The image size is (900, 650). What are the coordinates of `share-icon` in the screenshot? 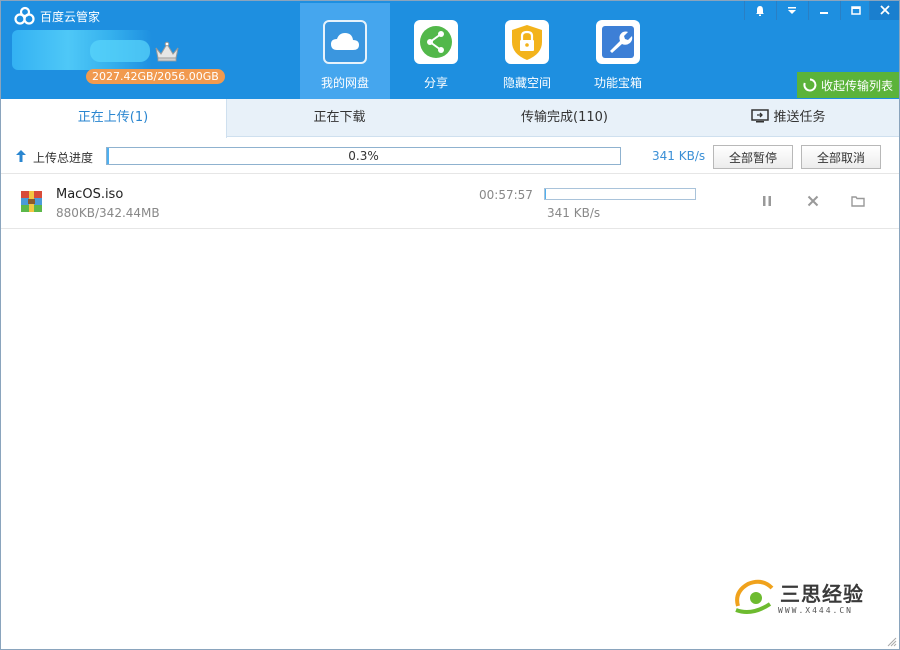 It's located at (436, 42).